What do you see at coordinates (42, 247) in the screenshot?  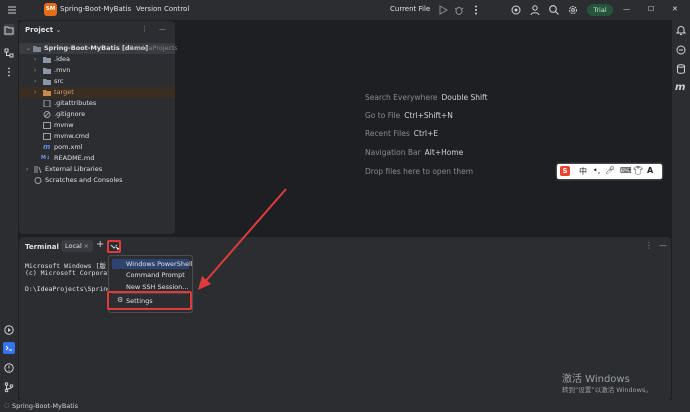 I see `terminal-title: Terminal` at bounding box center [42, 247].